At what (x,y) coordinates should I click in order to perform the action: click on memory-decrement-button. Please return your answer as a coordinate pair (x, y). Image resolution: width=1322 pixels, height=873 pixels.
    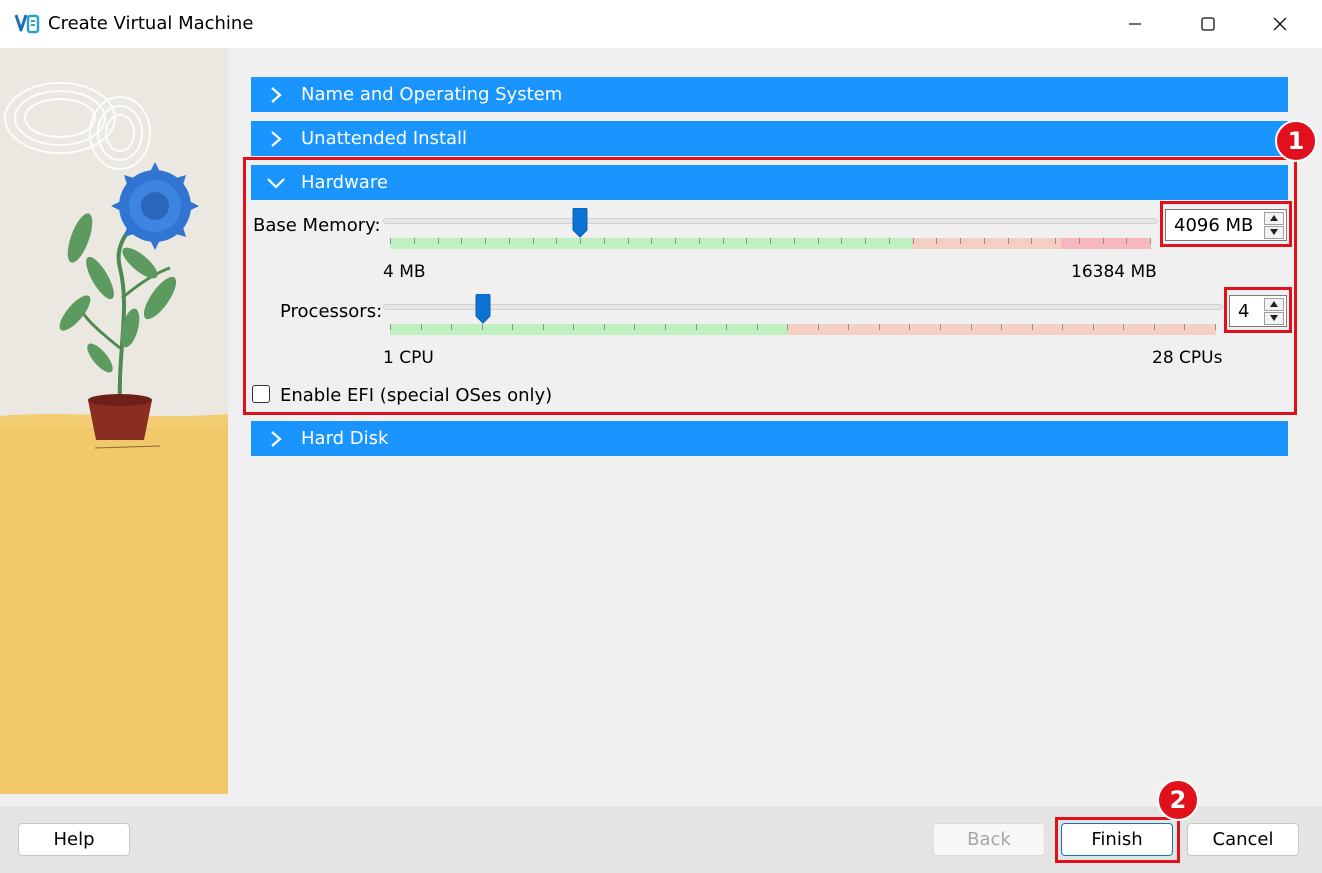
    Looking at the image, I should click on (1274, 232).